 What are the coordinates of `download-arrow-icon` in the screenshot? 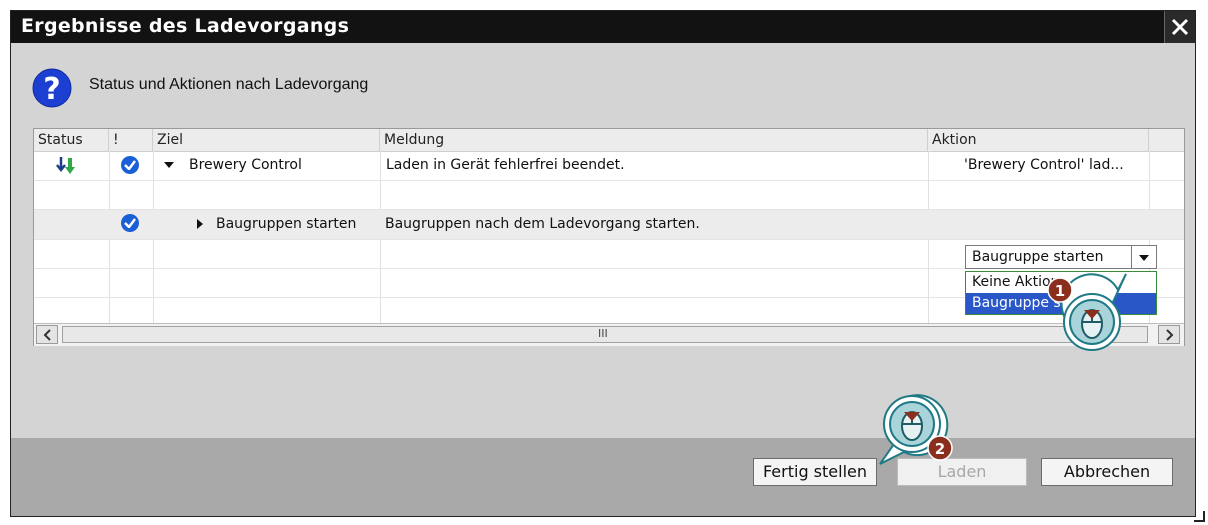 It's located at (65, 165).